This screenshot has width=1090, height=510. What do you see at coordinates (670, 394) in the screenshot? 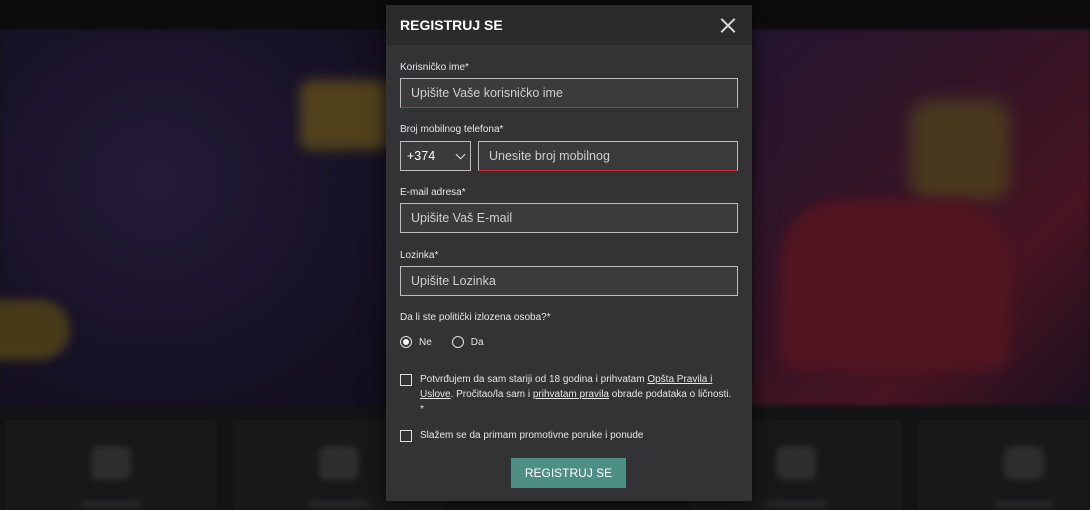
I see `terms-suffix: obrade podataka o ličnosti.` at bounding box center [670, 394].